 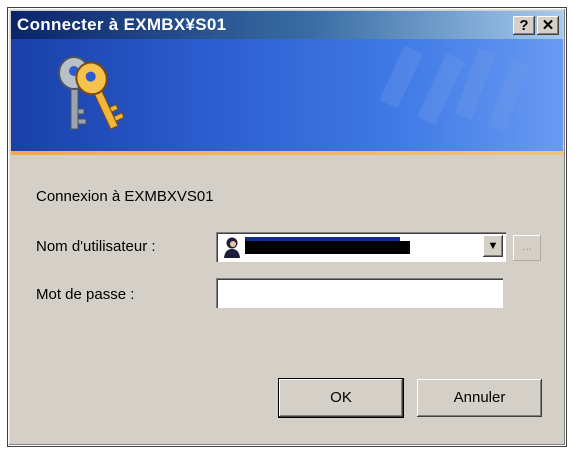 What do you see at coordinates (327, 247) in the screenshot?
I see `redaction-bar` at bounding box center [327, 247].